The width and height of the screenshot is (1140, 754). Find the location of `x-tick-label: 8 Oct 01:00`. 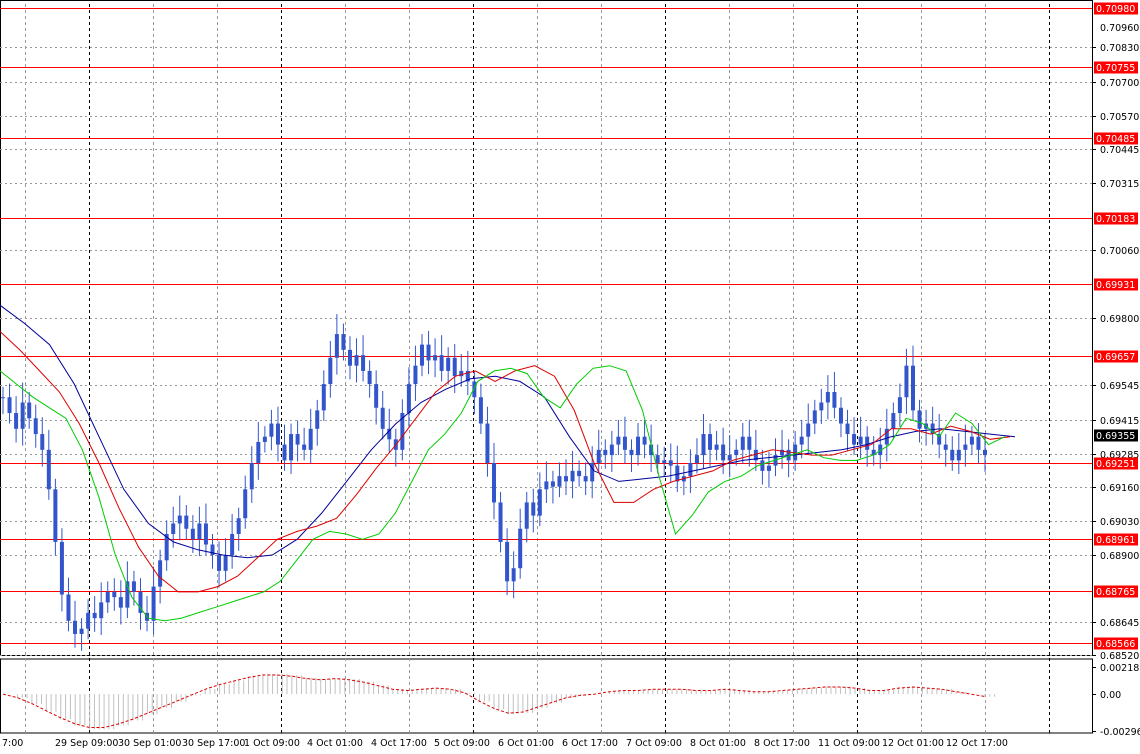

x-tick-label: 8 Oct 01:00 is located at coordinates (718, 743).